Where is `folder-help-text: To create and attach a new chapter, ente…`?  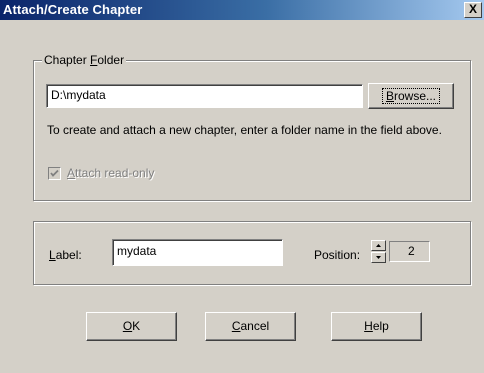
folder-help-text: To create and attach a new chapter, ente… is located at coordinates (244, 130).